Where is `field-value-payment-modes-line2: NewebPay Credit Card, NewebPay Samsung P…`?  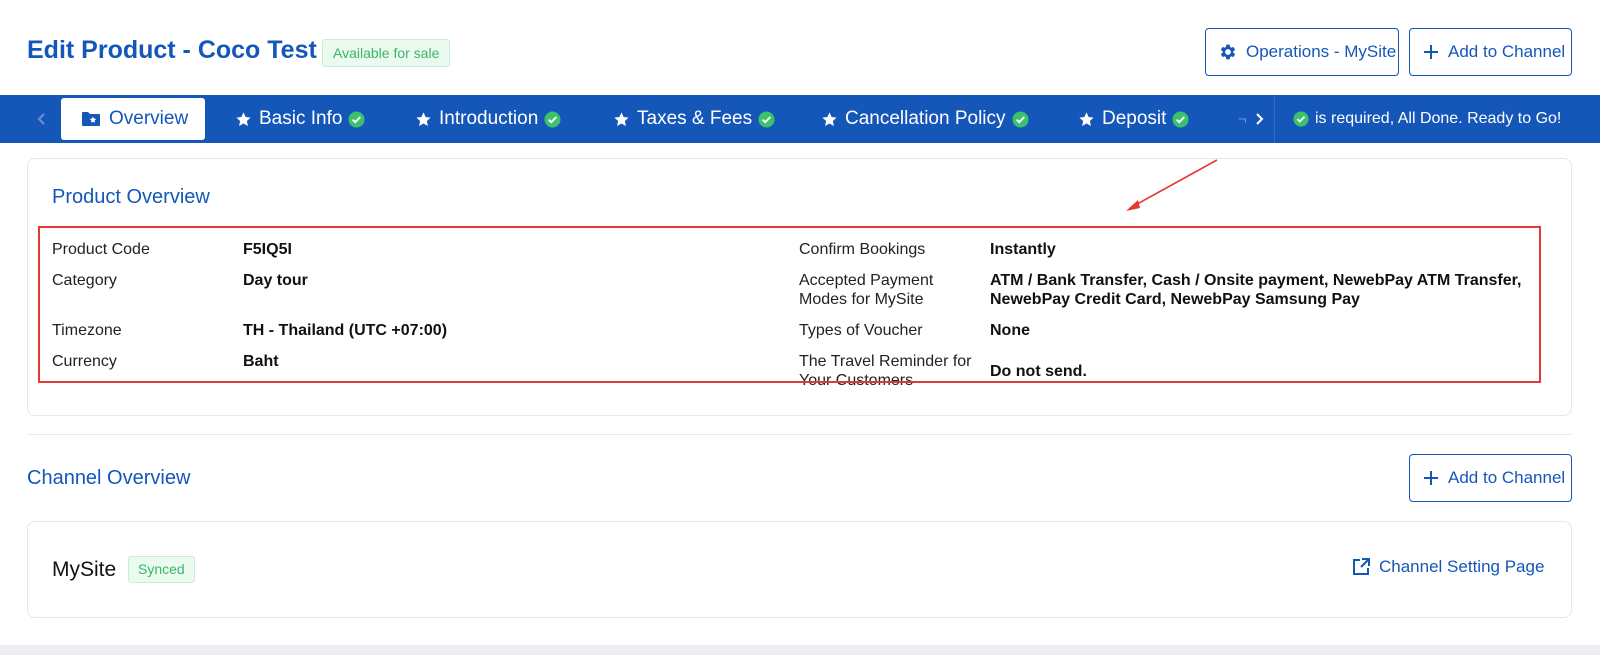 field-value-payment-modes-line2: NewebPay Credit Card, NewebPay Samsung P… is located at coordinates (1175, 299).